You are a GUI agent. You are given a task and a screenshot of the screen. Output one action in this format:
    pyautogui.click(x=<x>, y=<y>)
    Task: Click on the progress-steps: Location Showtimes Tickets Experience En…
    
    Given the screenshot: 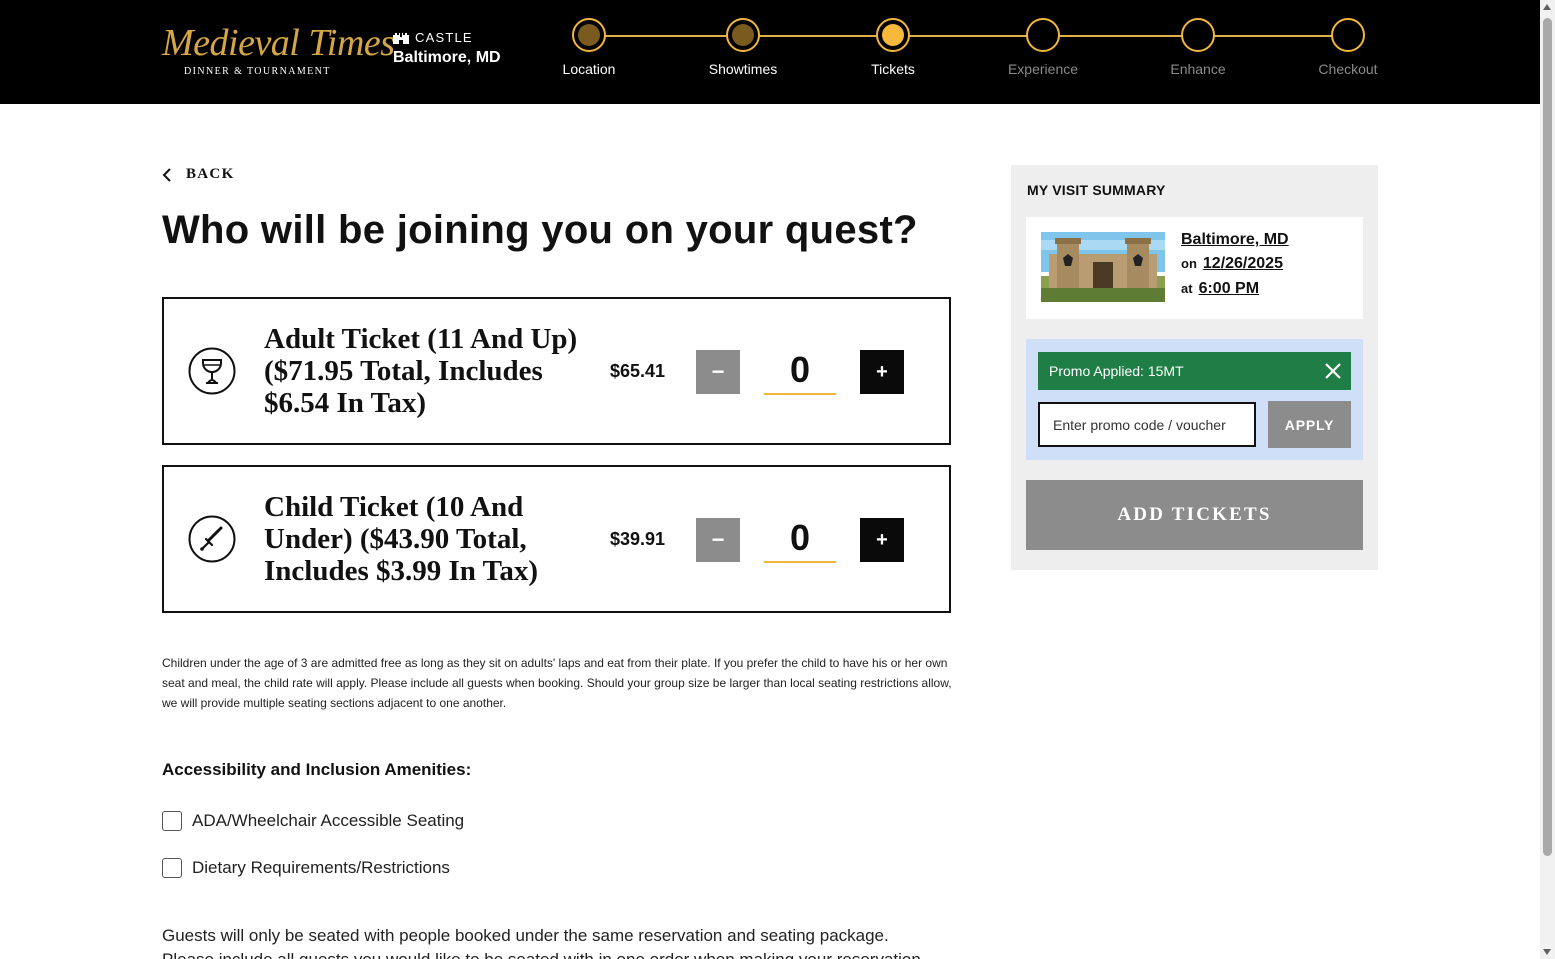 What is the action you would take?
    pyautogui.click(x=970, y=53)
    